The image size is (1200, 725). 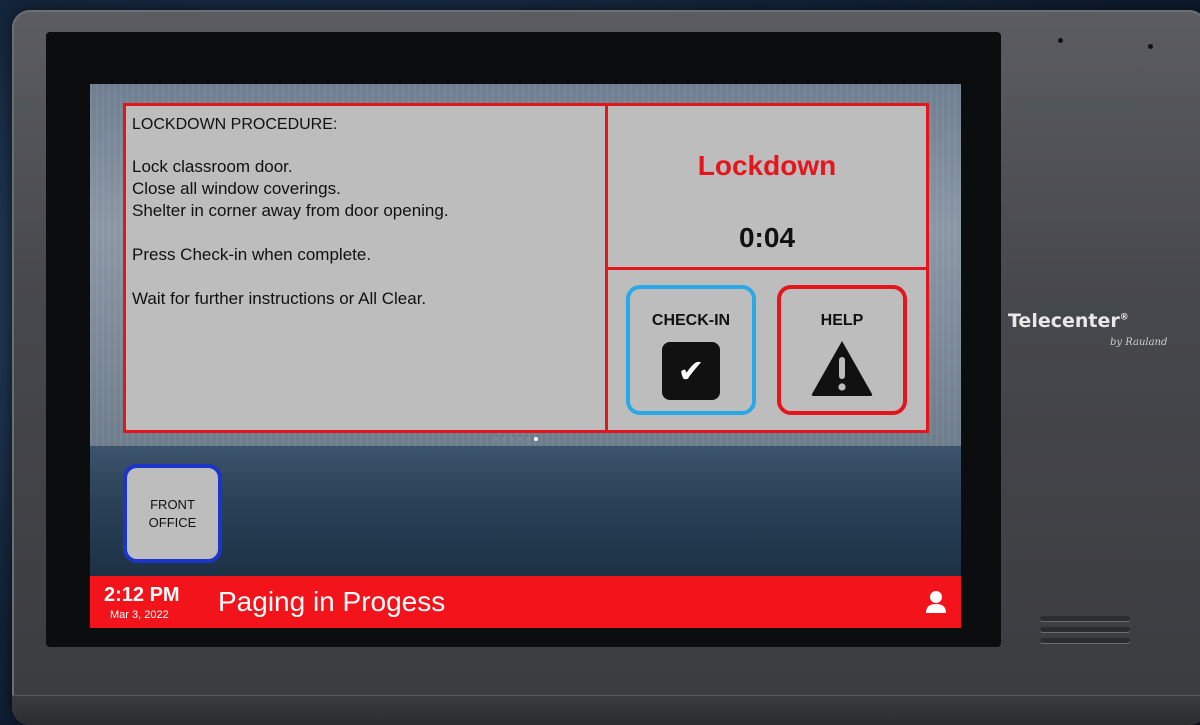 I want to click on device-base, so click(x=606, y=710).